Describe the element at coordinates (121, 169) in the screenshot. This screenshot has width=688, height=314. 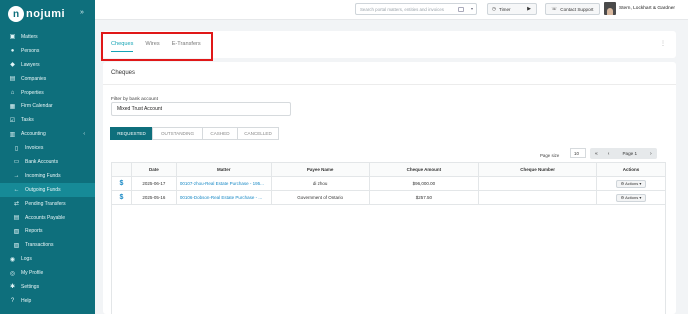
I see `column-header-icon` at that location.